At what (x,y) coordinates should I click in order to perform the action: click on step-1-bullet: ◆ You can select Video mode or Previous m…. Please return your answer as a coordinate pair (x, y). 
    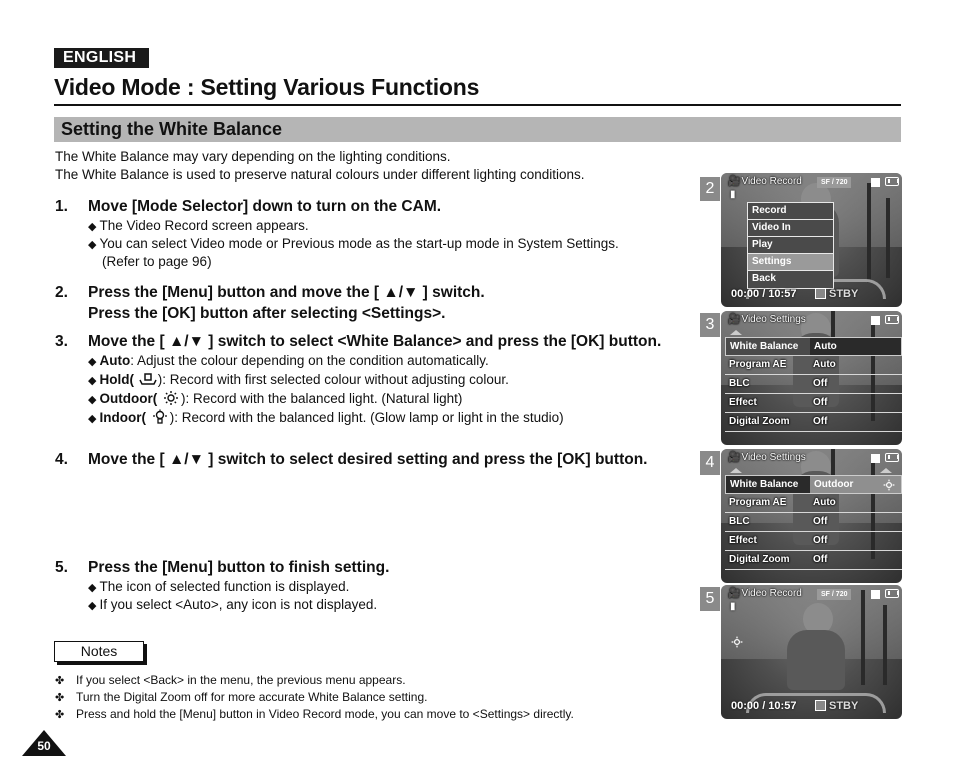
    Looking at the image, I should click on (353, 243).